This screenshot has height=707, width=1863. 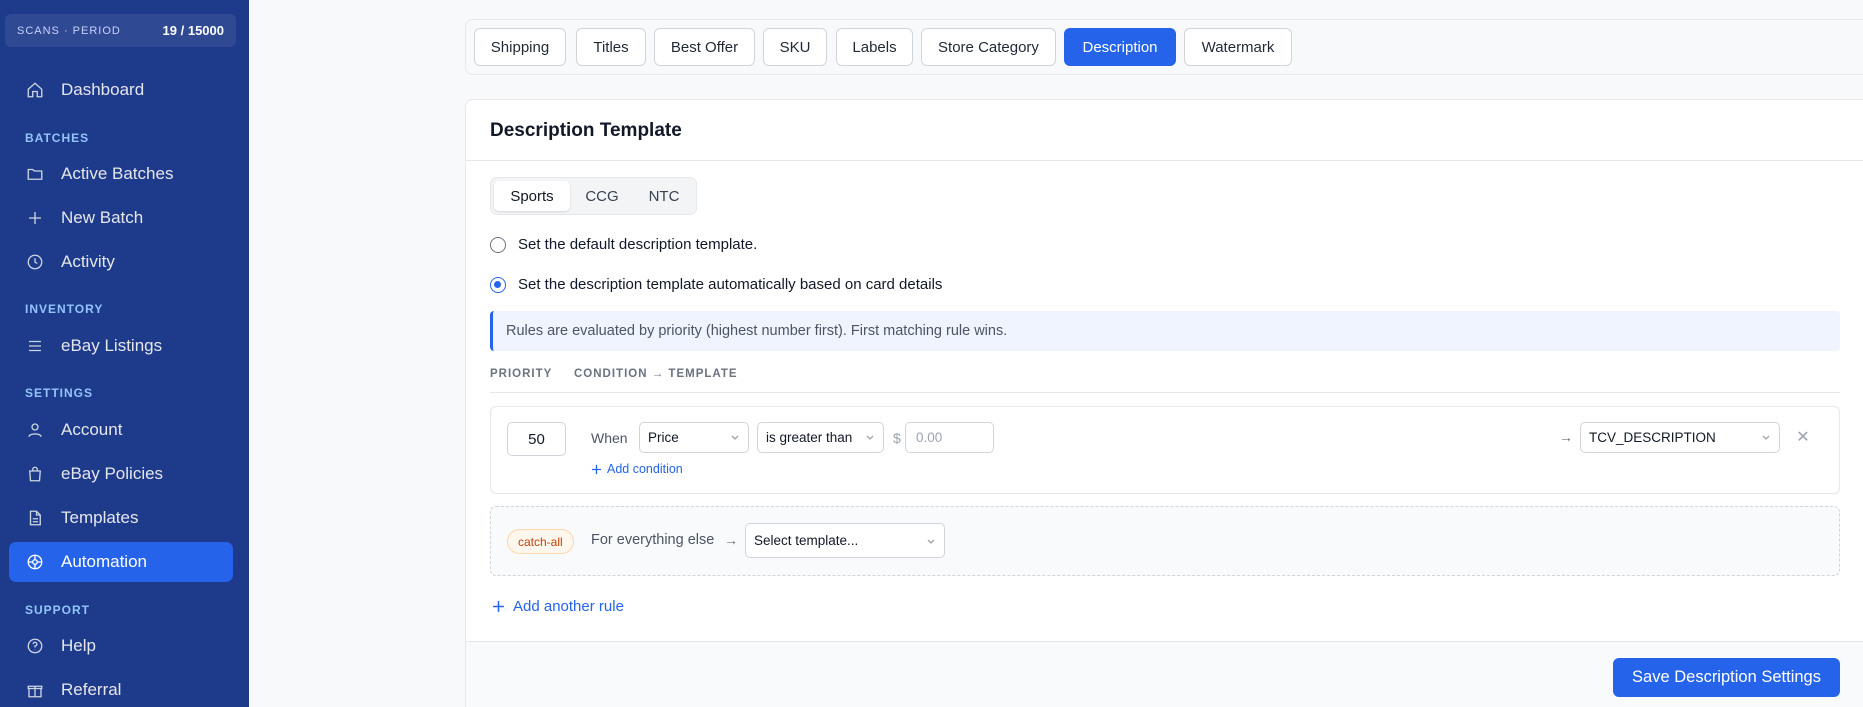 I want to click on condition-value-input: 0.00, so click(x=949, y=437).